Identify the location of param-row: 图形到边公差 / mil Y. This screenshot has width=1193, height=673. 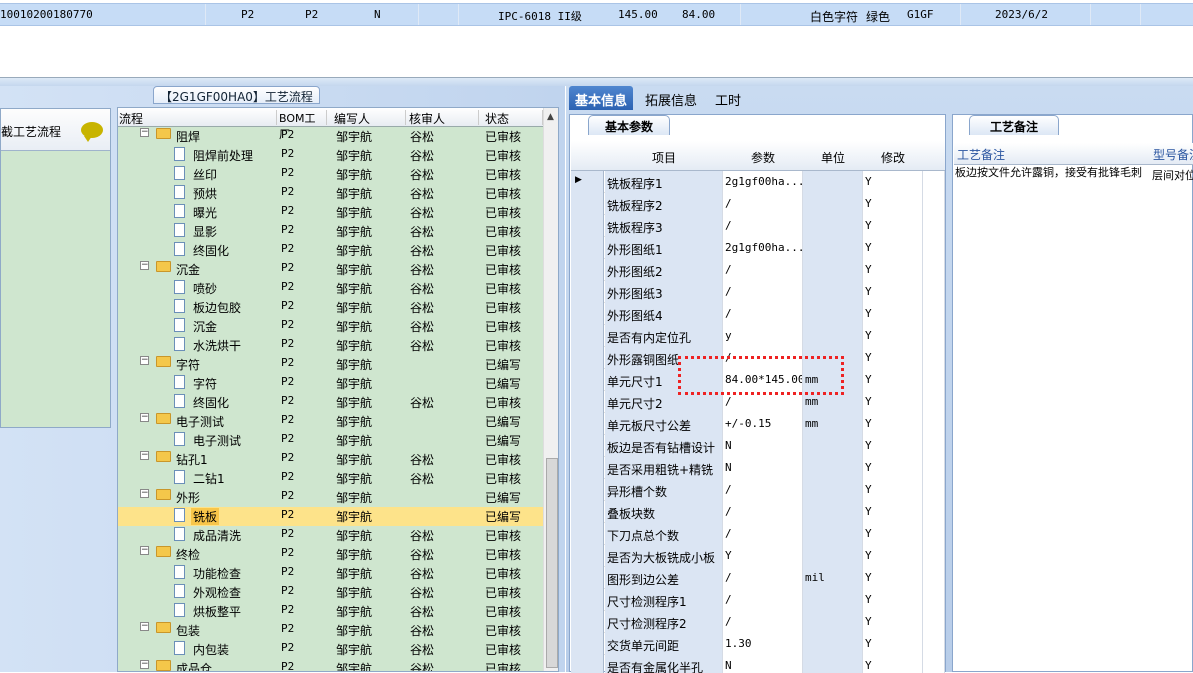
(758, 578).